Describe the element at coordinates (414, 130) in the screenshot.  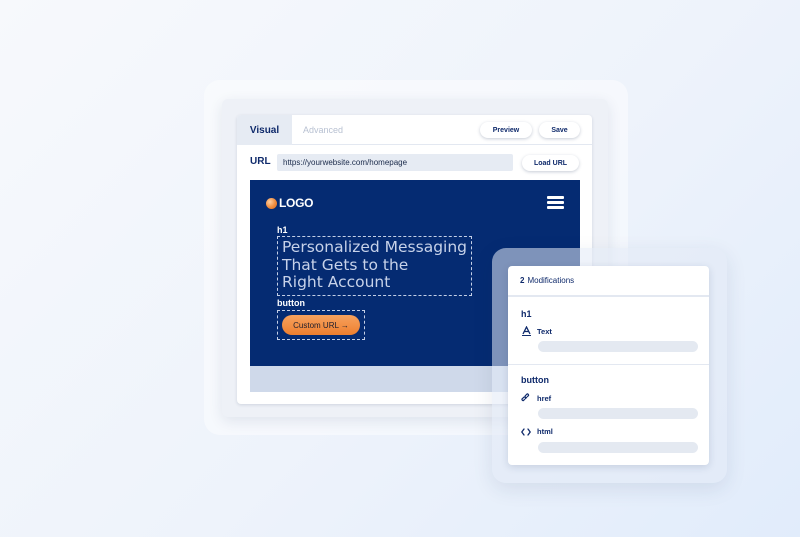
I see `tab-bar: Visual Advanced Preview Save` at that location.